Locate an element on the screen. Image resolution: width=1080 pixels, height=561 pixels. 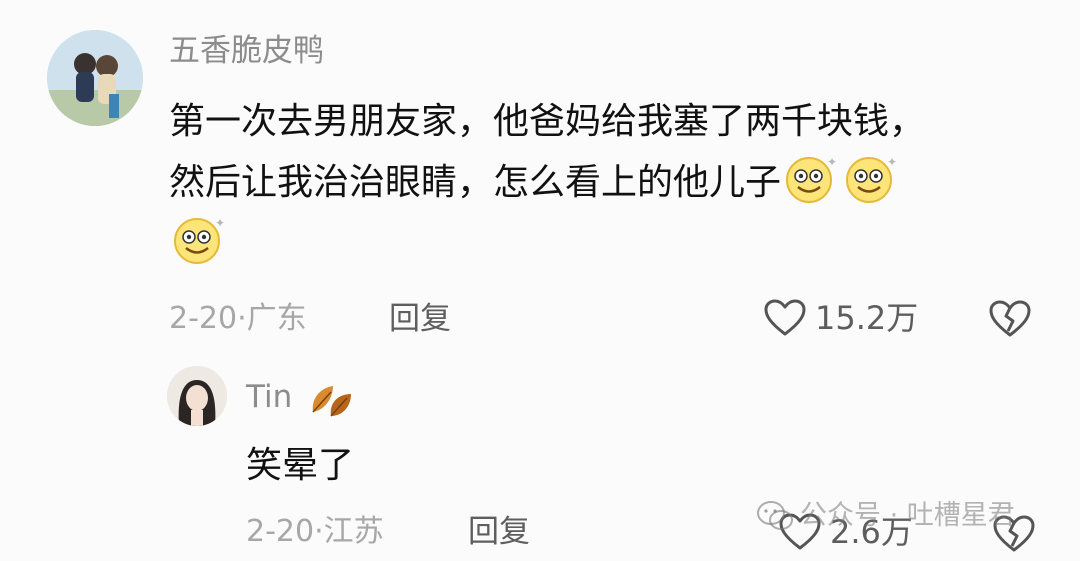
watermark: 公众号 · 吐槽星君 is located at coordinates (885, 516).